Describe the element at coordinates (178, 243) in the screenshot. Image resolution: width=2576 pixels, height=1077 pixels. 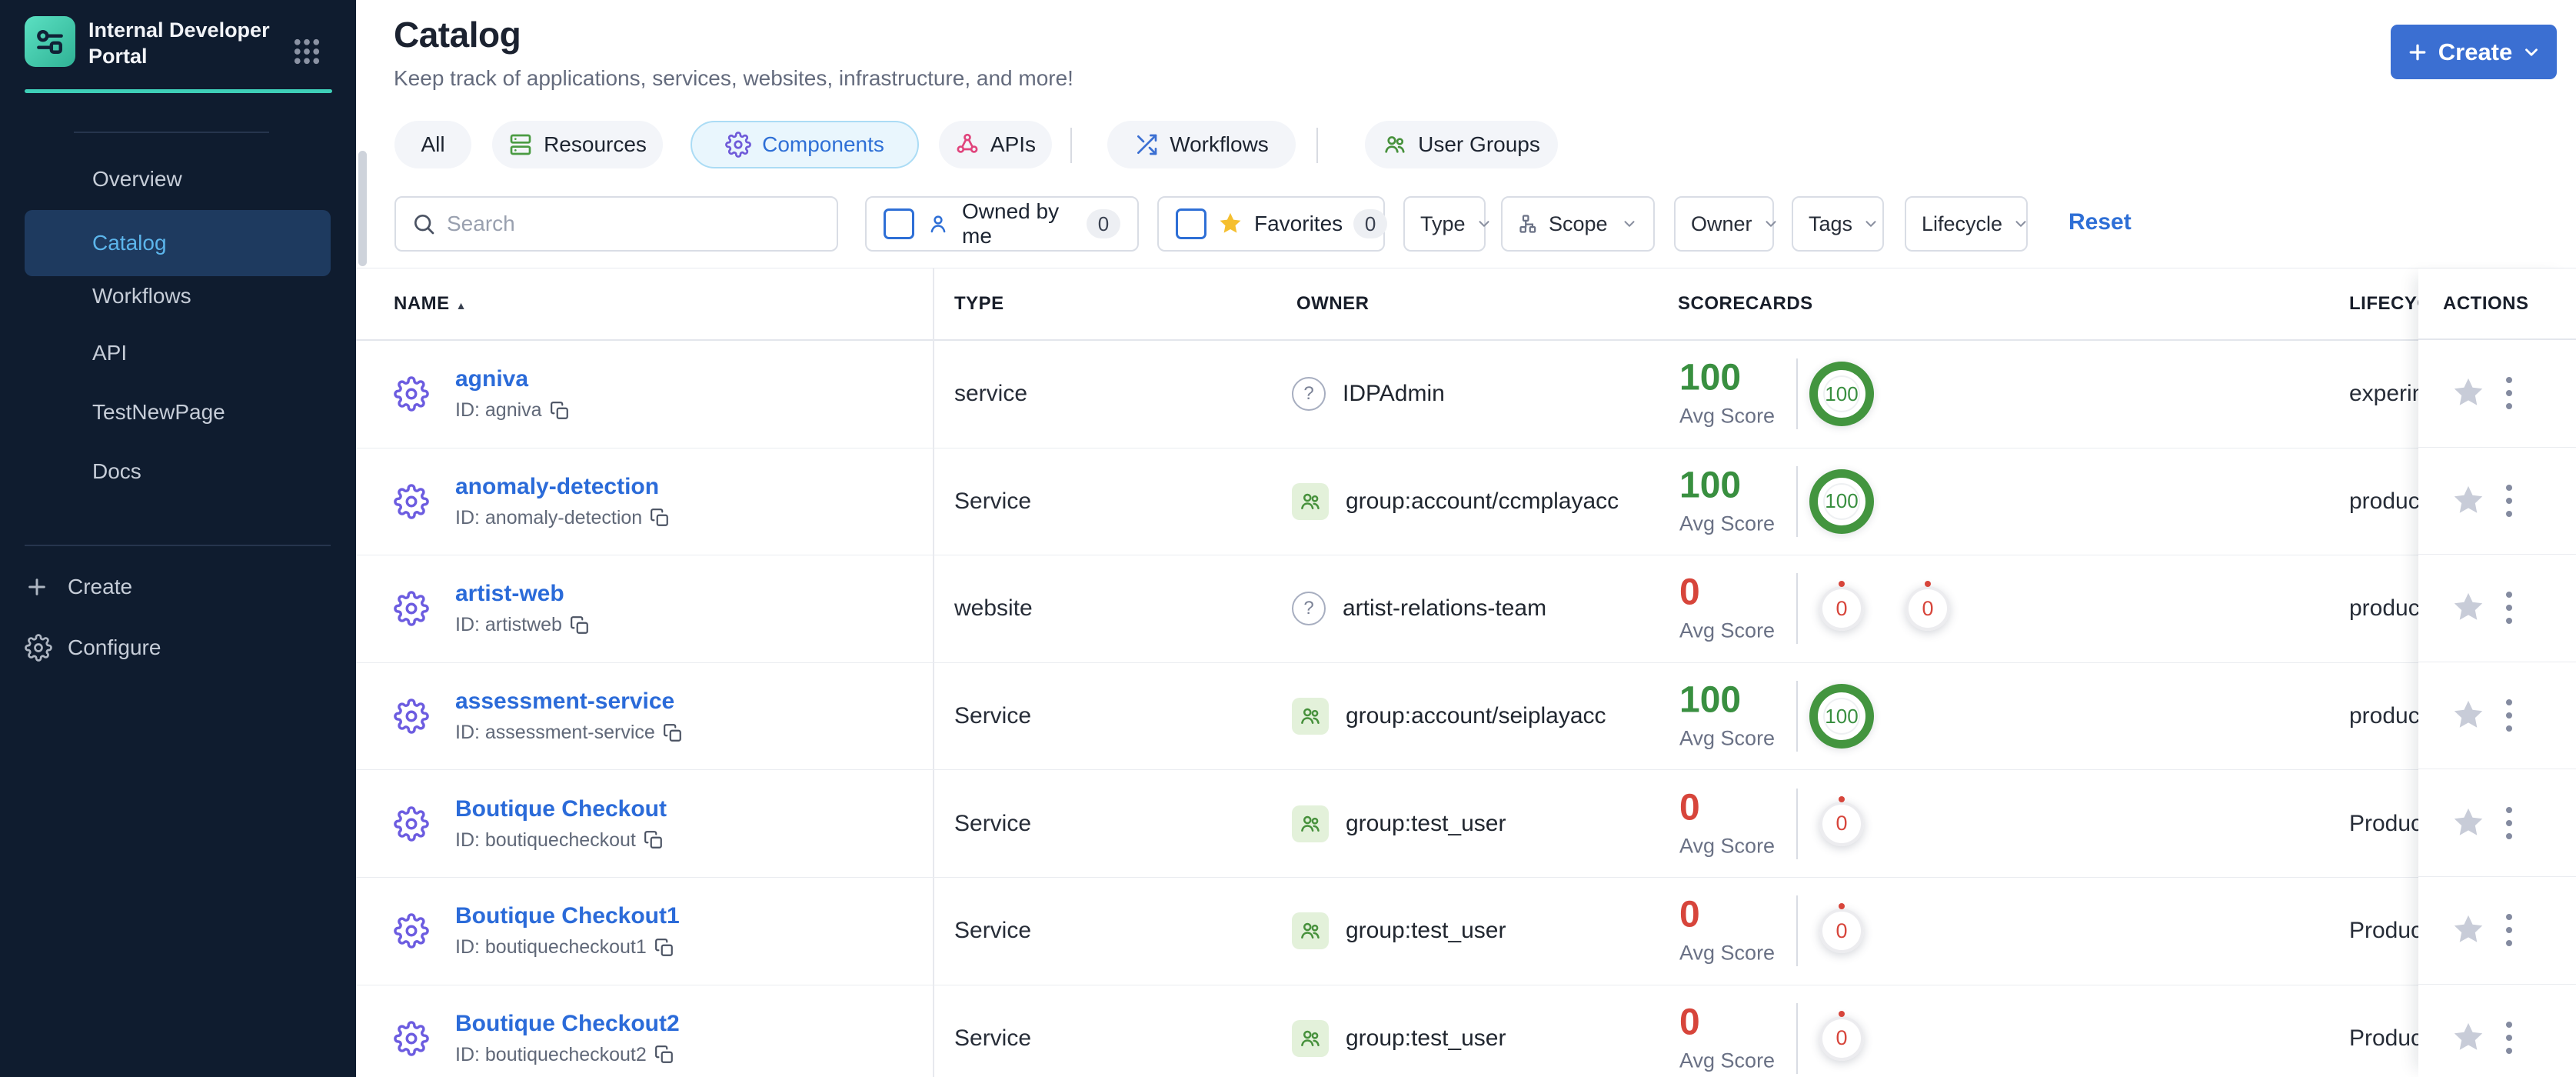
I see `sidebar-item-catalog: Catalog` at that location.